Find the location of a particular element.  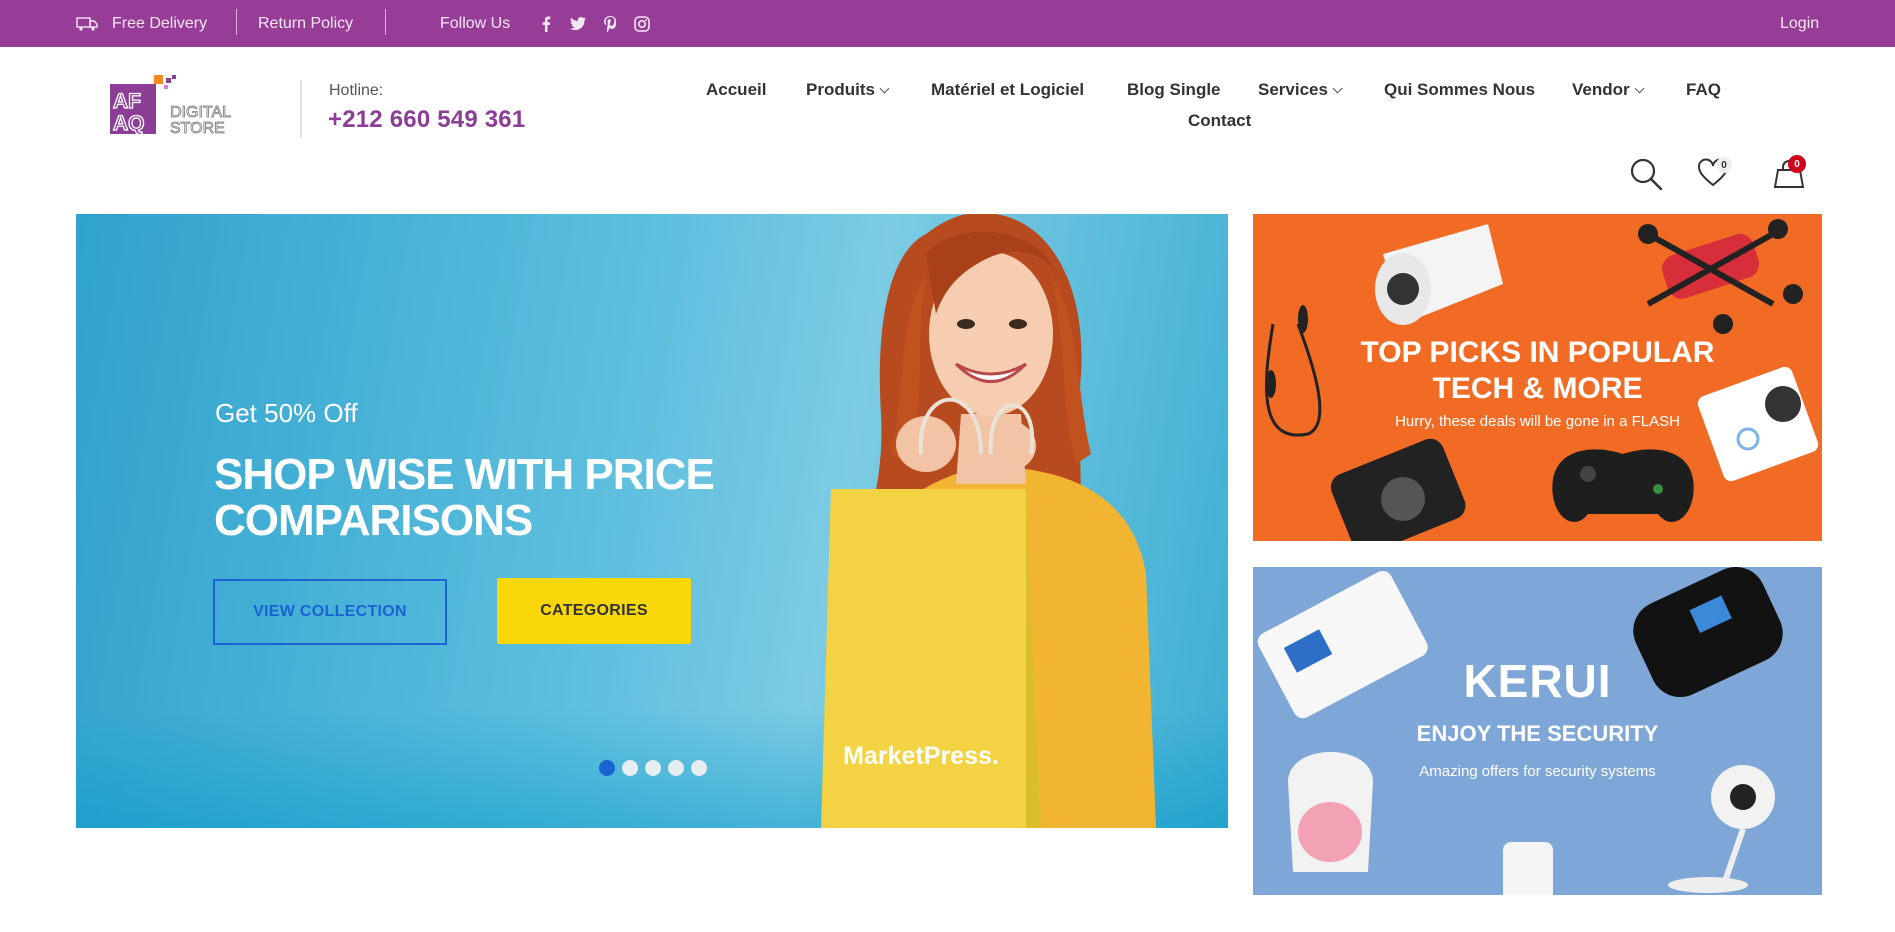

cart-count: 0 is located at coordinates (1797, 164).